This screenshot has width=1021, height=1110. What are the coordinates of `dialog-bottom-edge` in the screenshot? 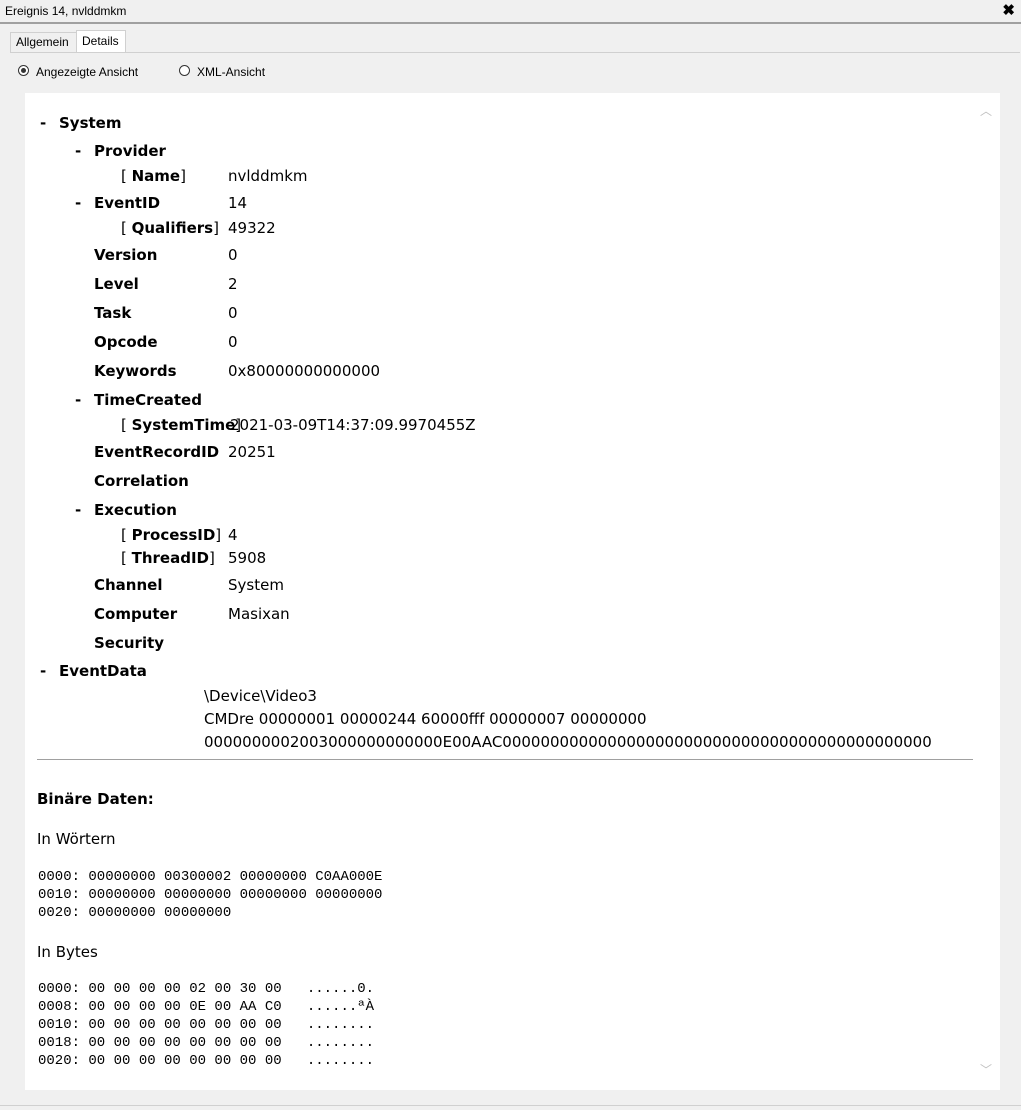 It's located at (510, 1105).